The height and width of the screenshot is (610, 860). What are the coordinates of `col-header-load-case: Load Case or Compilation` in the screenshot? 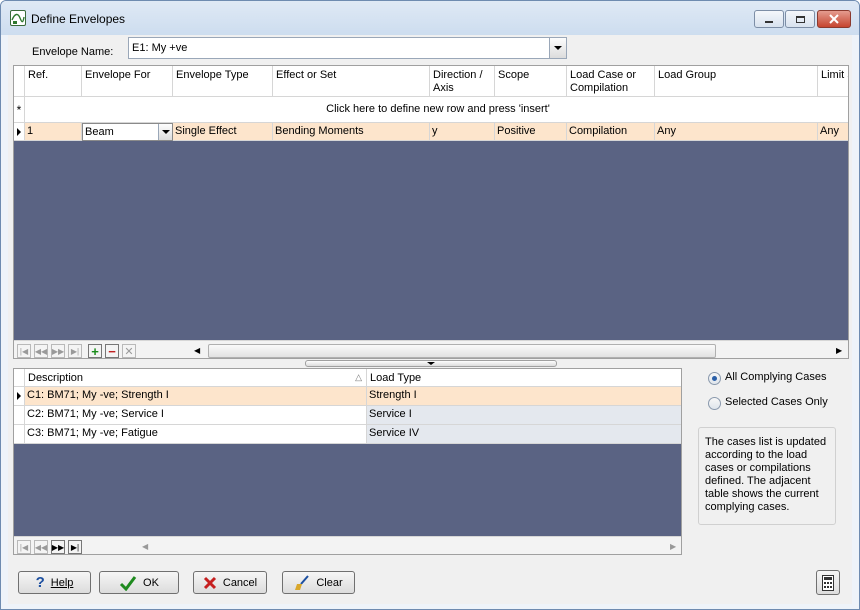 It's located at (611, 81).